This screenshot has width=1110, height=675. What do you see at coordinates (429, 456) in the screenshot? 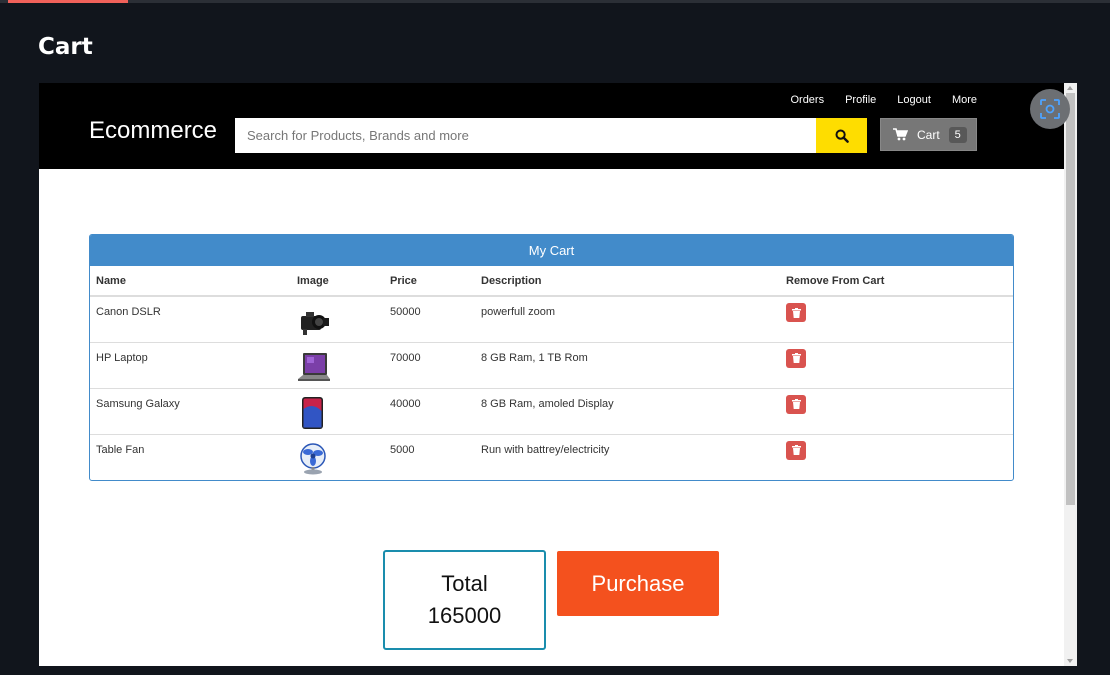
I see `product-price: 5000` at bounding box center [429, 456].